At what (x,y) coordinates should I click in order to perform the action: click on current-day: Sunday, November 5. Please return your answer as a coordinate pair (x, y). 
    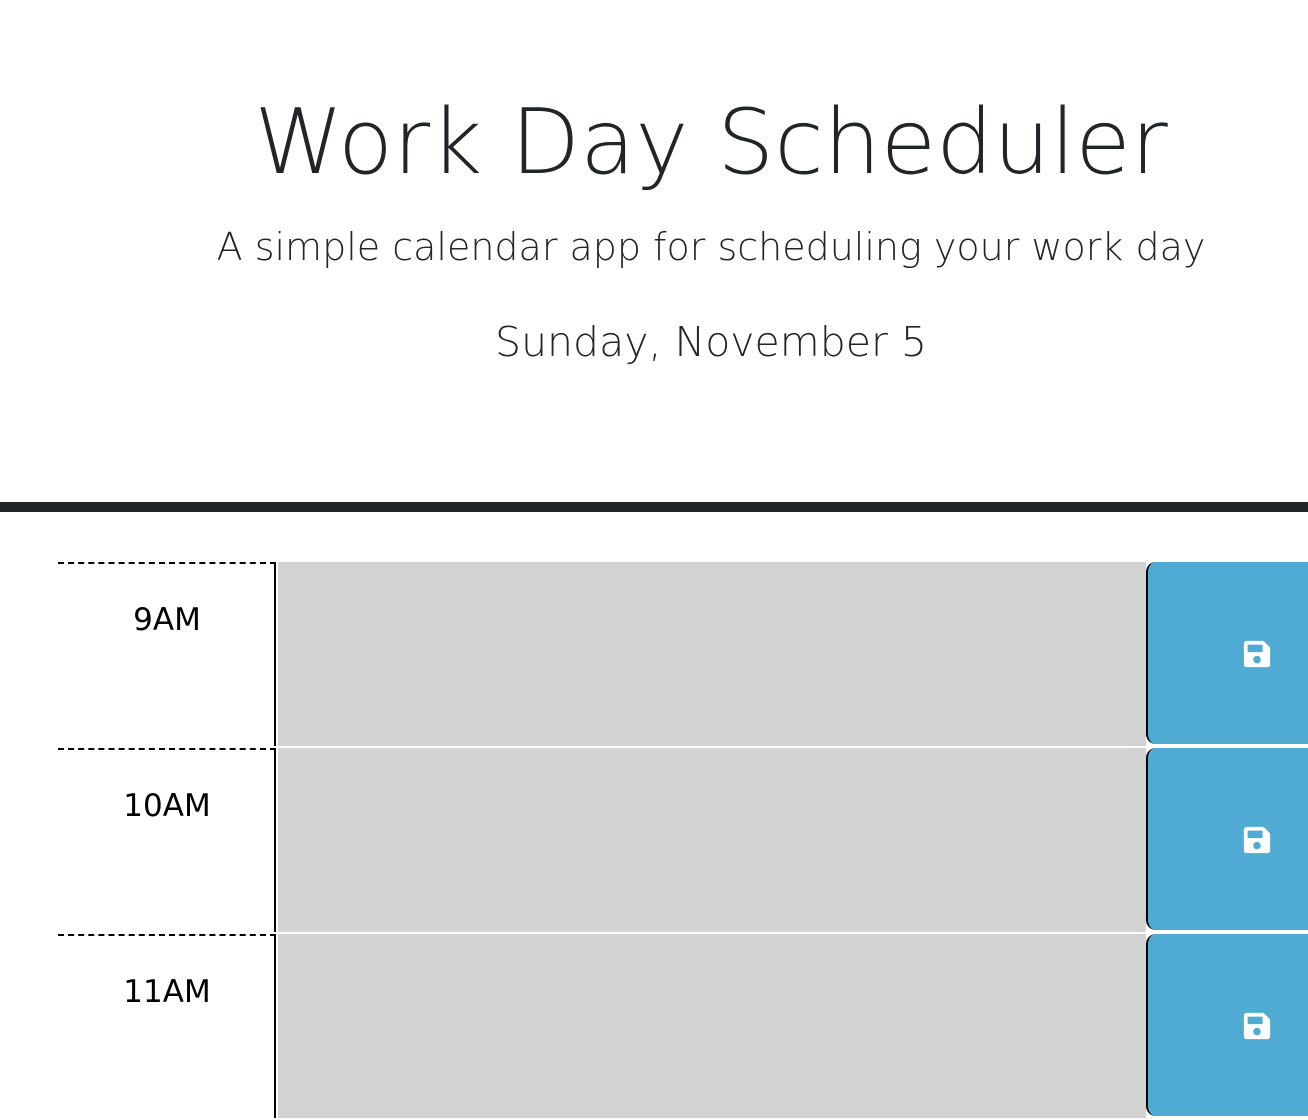
    Looking at the image, I should click on (711, 342).